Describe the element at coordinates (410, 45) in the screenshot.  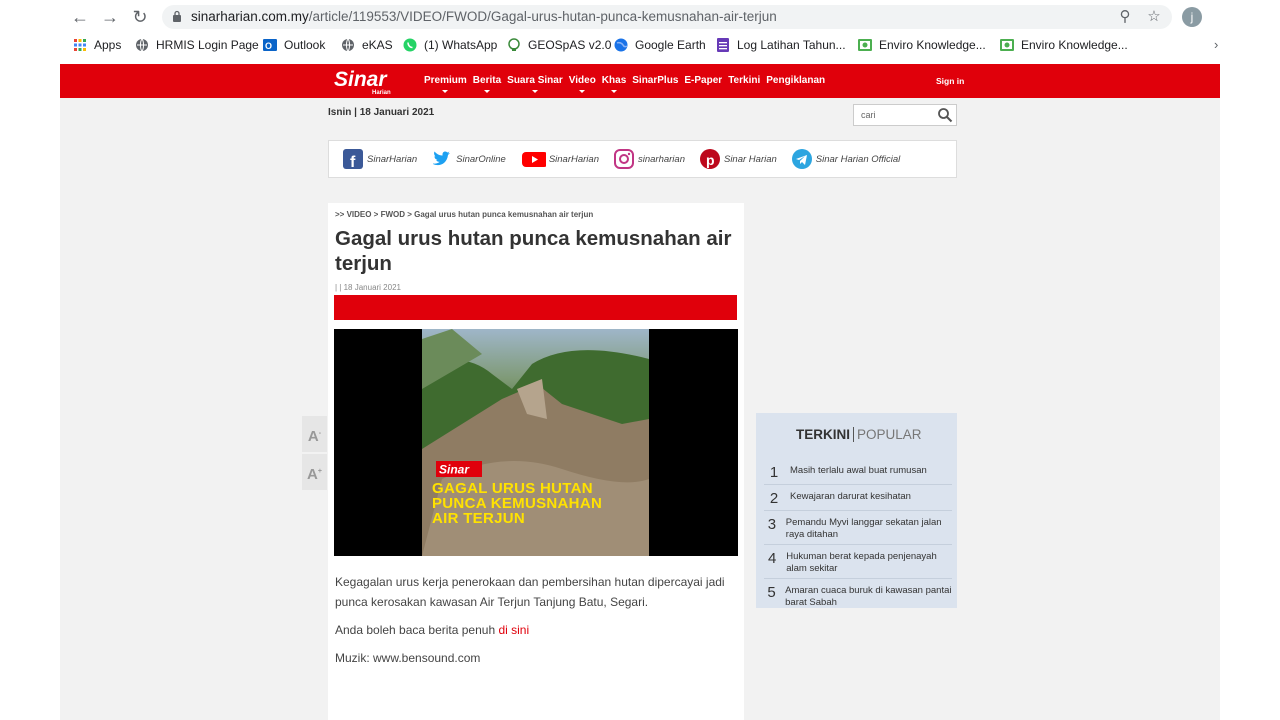
I see `whatsapp-icon` at that location.